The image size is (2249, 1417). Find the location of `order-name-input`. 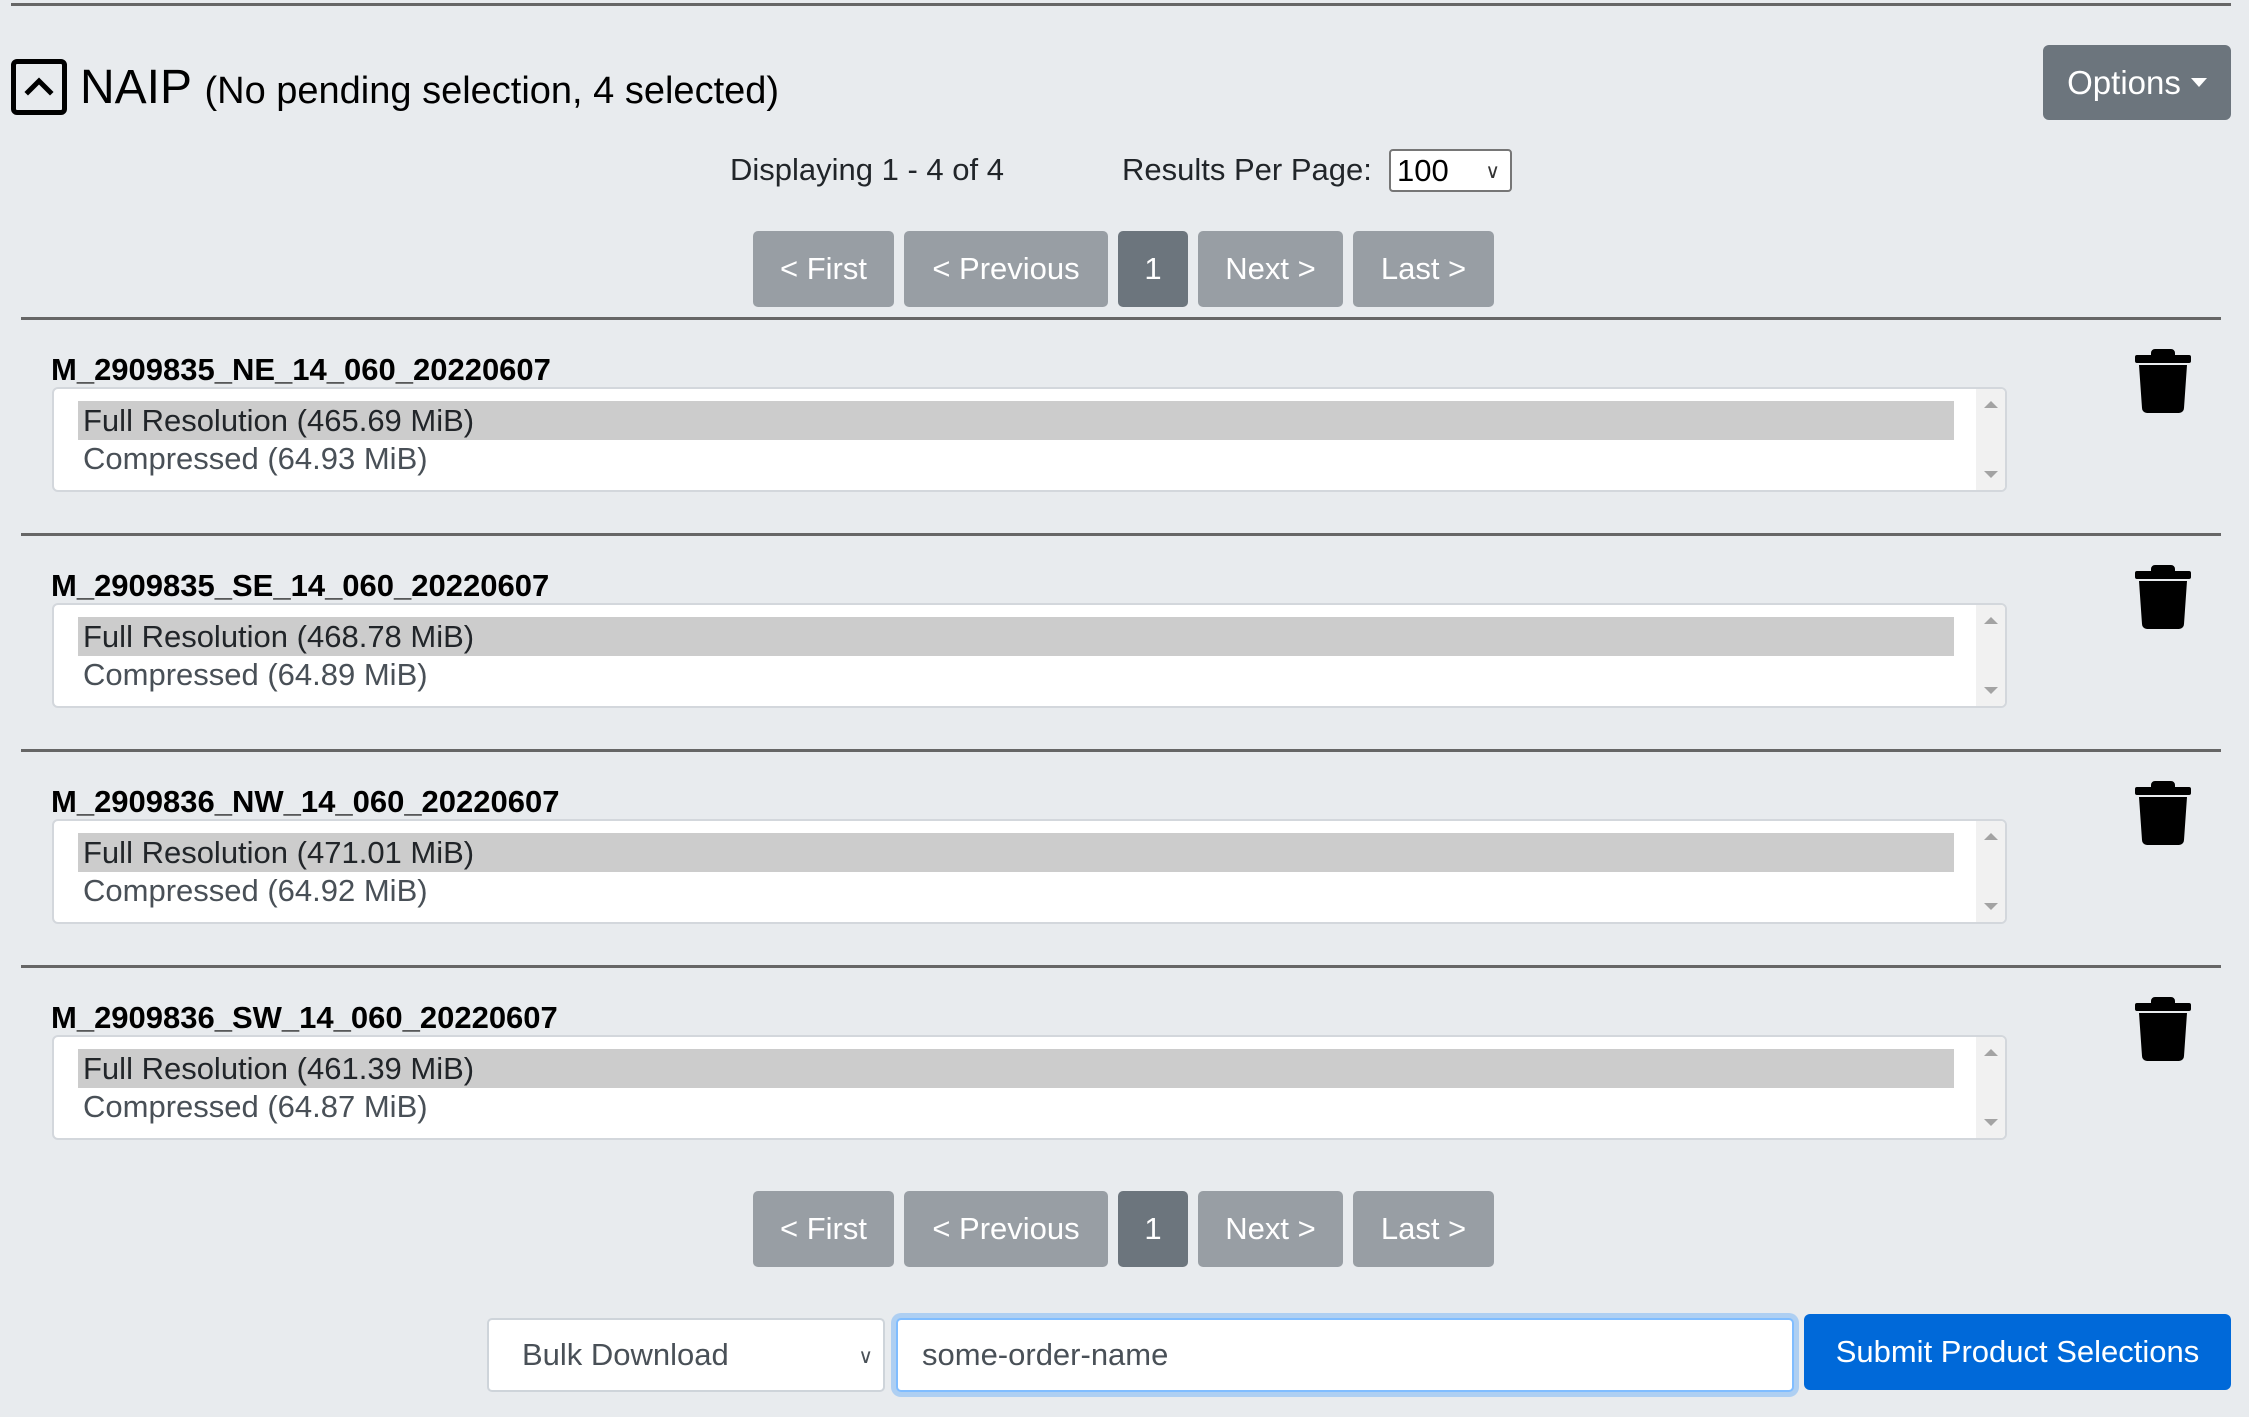

order-name-input is located at coordinates (1345, 1355).